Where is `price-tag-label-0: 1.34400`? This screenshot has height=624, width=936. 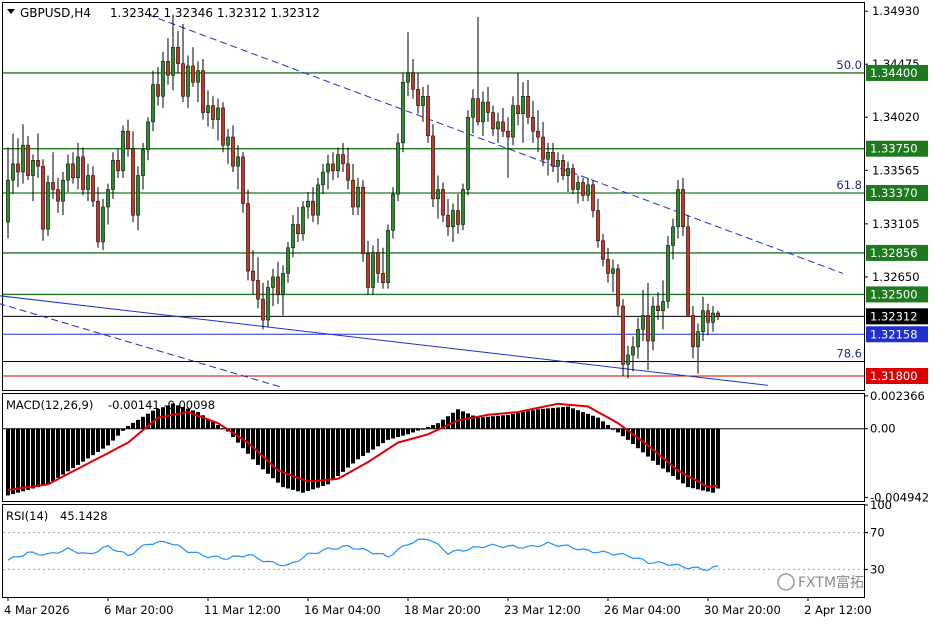
price-tag-label-0: 1.34400 is located at coordinates (894, 73).